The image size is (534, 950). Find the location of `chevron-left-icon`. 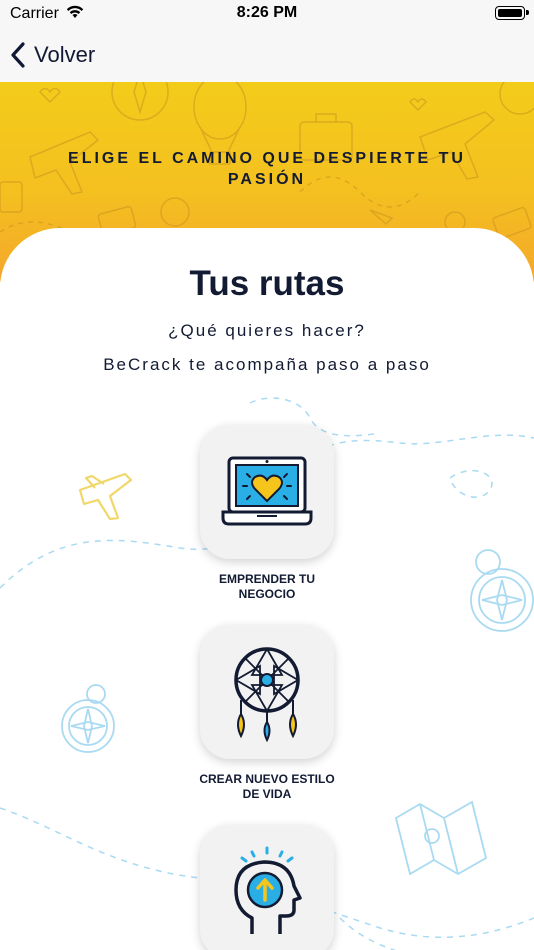

chevron-left-icon is located at coordinates (18, 55).